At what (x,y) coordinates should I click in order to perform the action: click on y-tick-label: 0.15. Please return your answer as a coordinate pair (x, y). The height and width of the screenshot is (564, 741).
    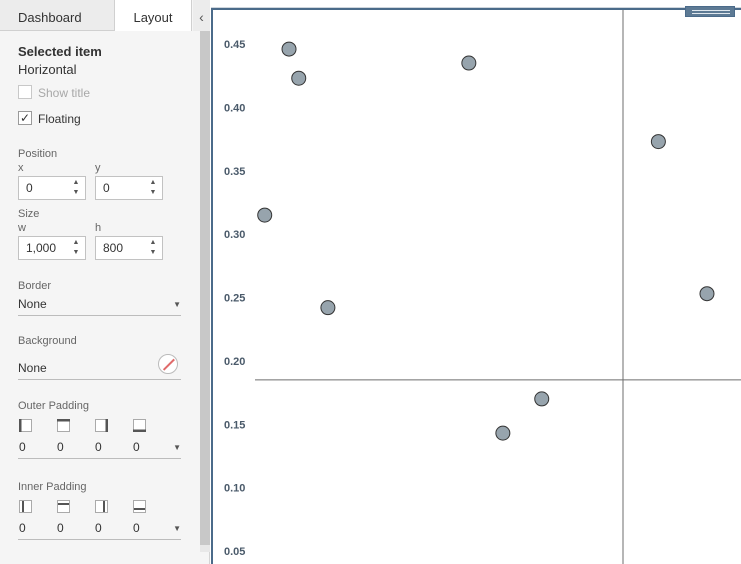
    Looking at the image, I should click on (234, 425).